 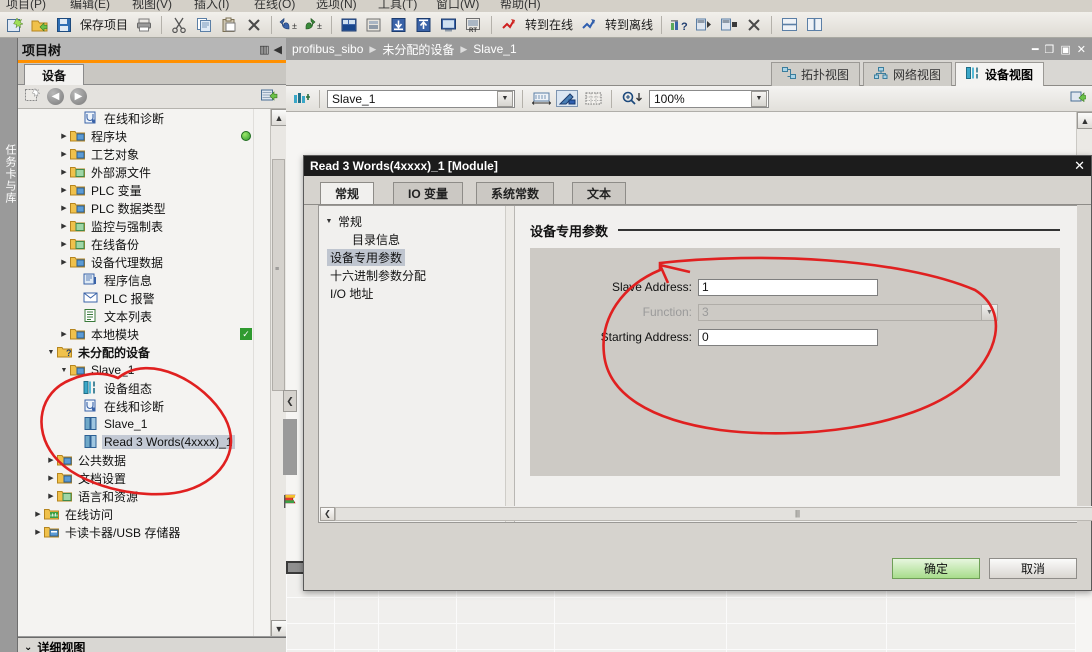 What do you see at coordinates (14, 25) in the screenshot?
I see `new-project-icon` at bounding box center [14, 25].